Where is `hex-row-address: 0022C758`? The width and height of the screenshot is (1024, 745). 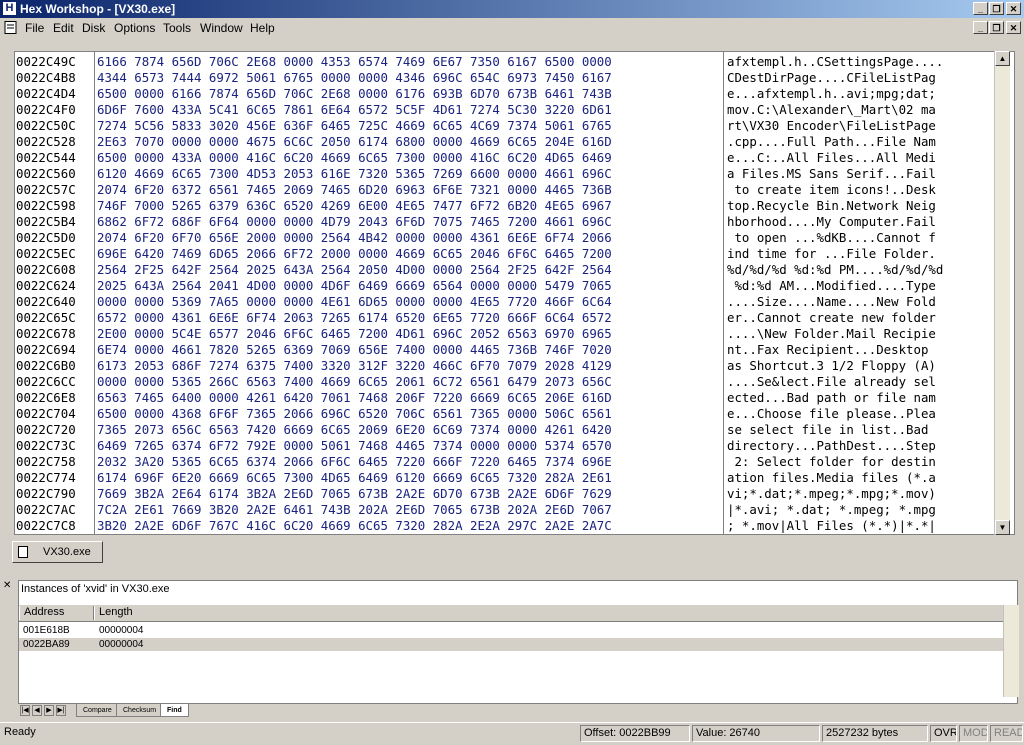
hex-row-address: 0022C758 is located at coordinates (46, 462).